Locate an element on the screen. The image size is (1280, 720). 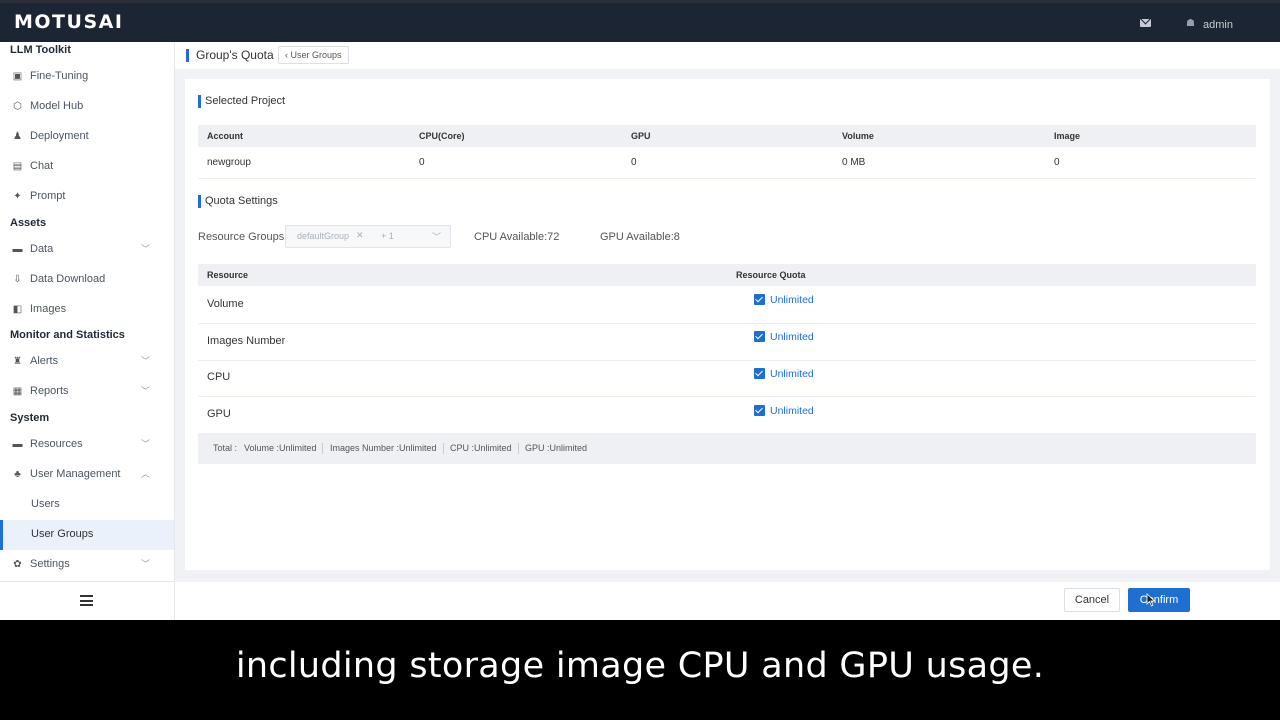
column-header: Image is located at coordinates (1067, 136).